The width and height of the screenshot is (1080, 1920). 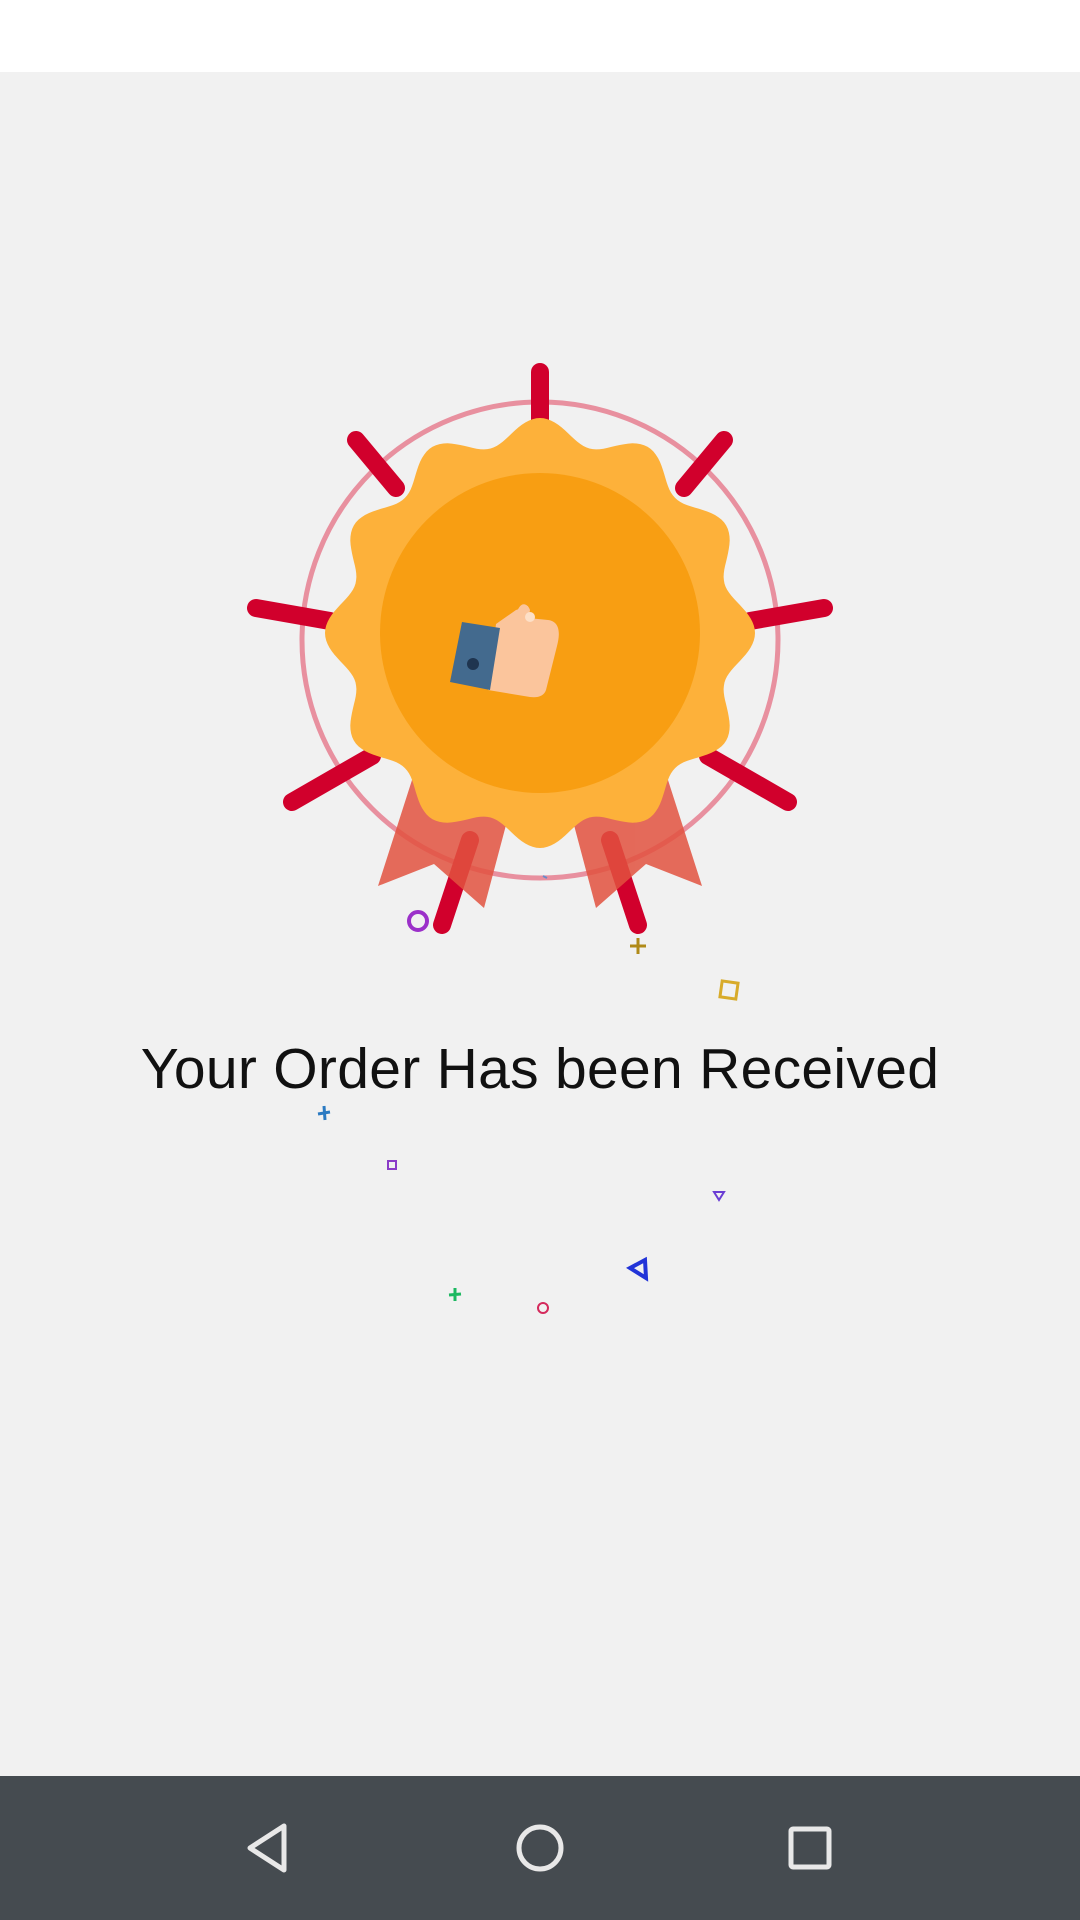 I want to click on order-received-message: Your Order Has been Received, so click(x=540, y=1069).